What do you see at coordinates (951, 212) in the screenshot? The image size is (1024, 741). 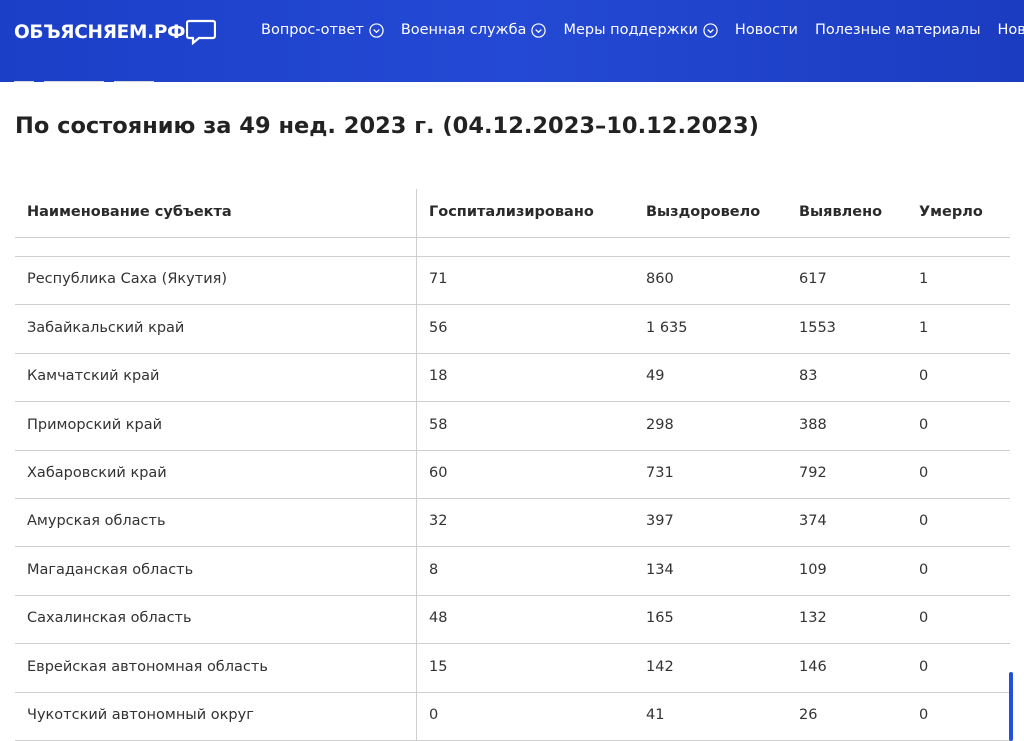 I see `column-header-died: Умерло` at bounding box center [951, 212].